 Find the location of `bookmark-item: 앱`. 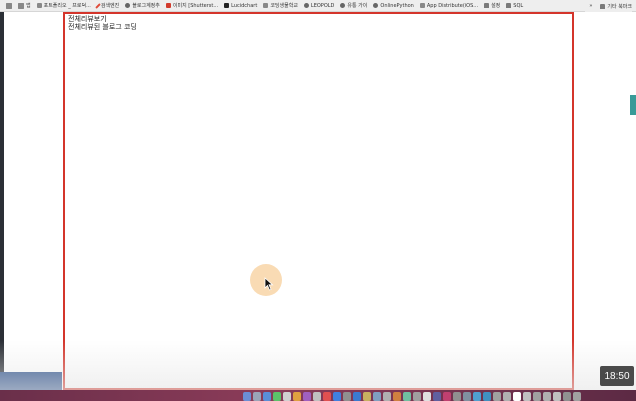

bookmark-item: 앱 is located at coordinates (24, 5).